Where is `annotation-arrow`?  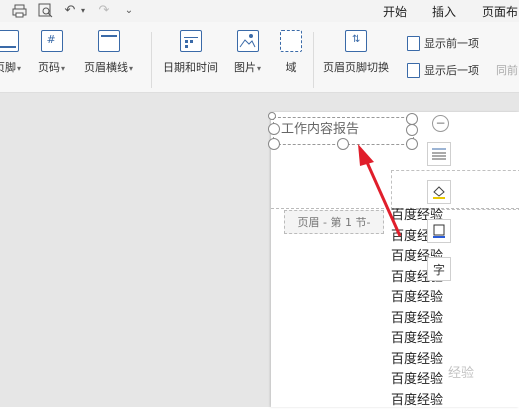
annotation-arrow is located at coordinates (380, 190).